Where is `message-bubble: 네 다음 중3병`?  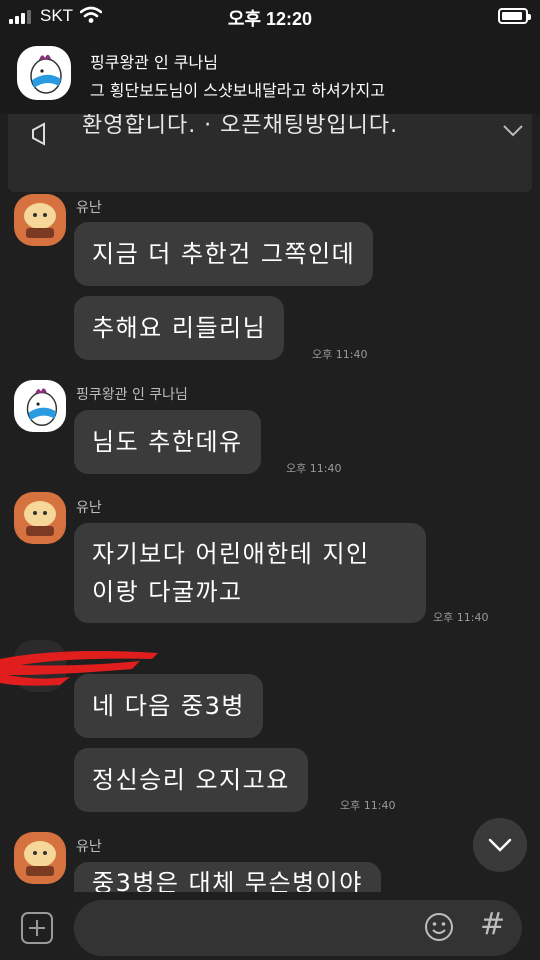 message-bubble: 네 다음 중3병 is located at coordinates (168, 706).